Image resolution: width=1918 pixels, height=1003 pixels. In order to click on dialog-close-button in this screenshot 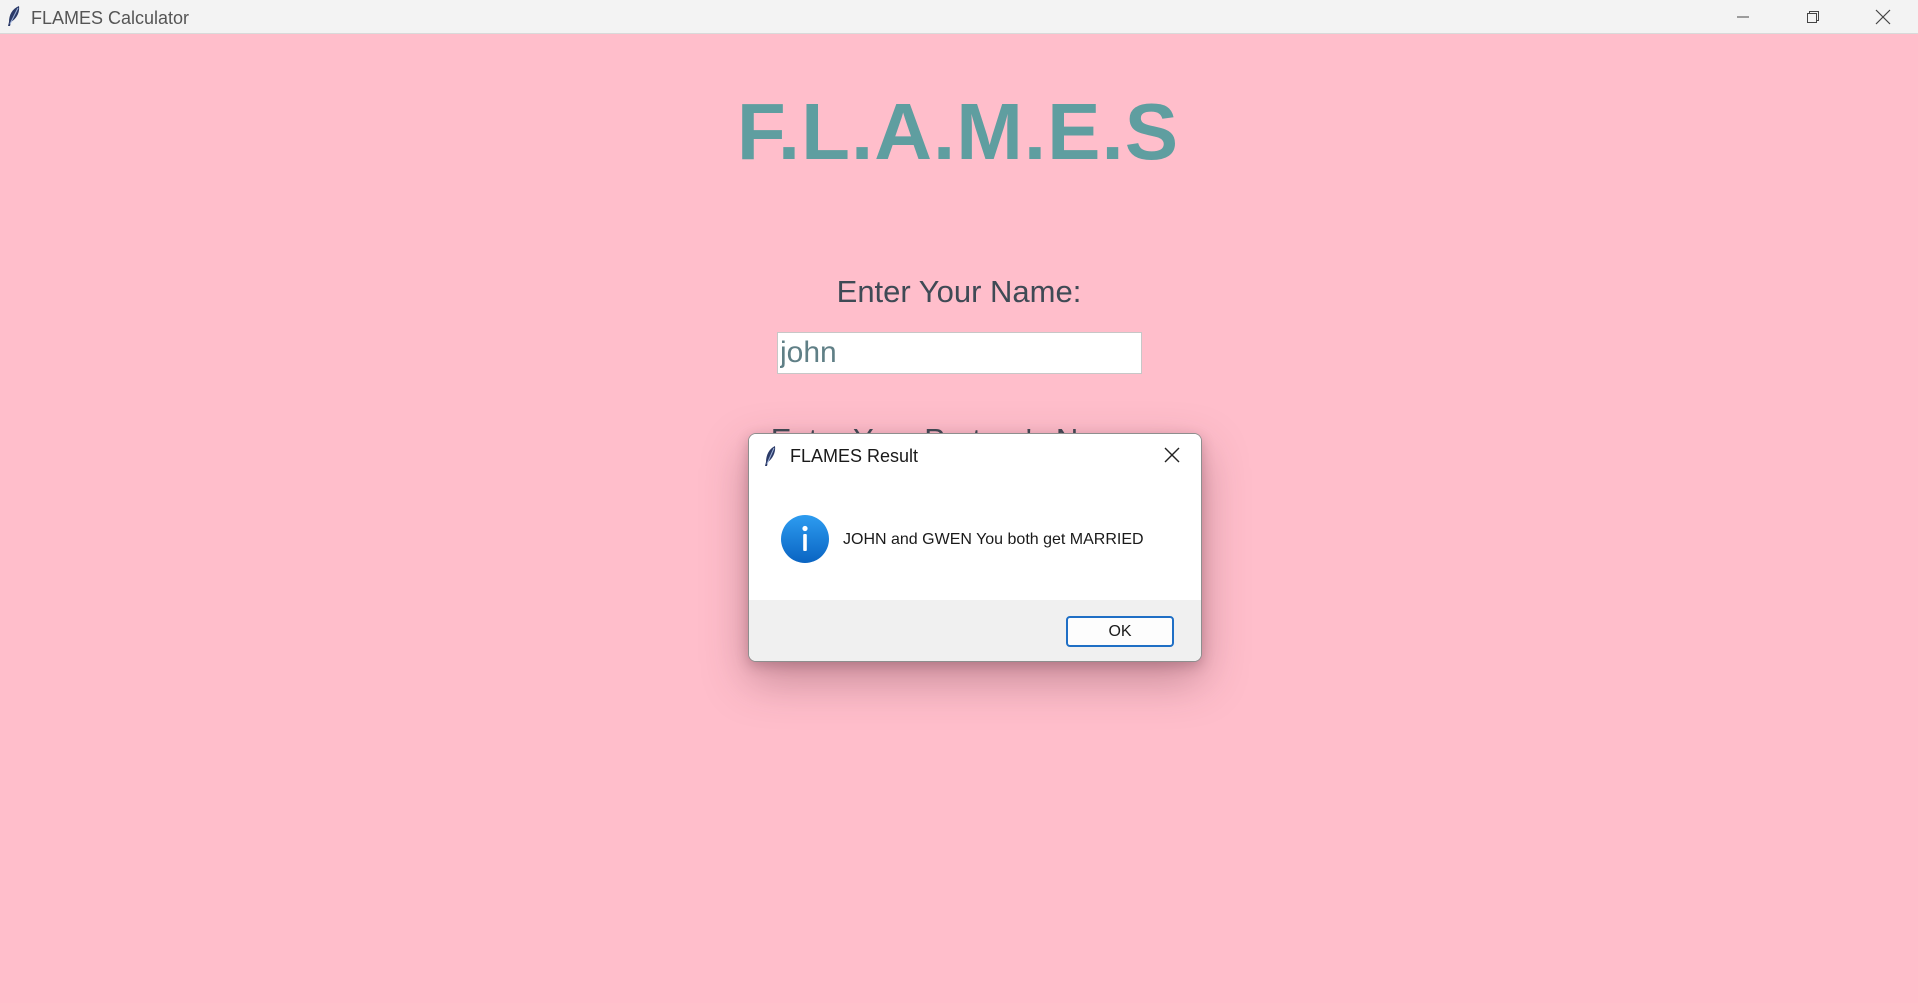, I will do `click(1172, 457)`.